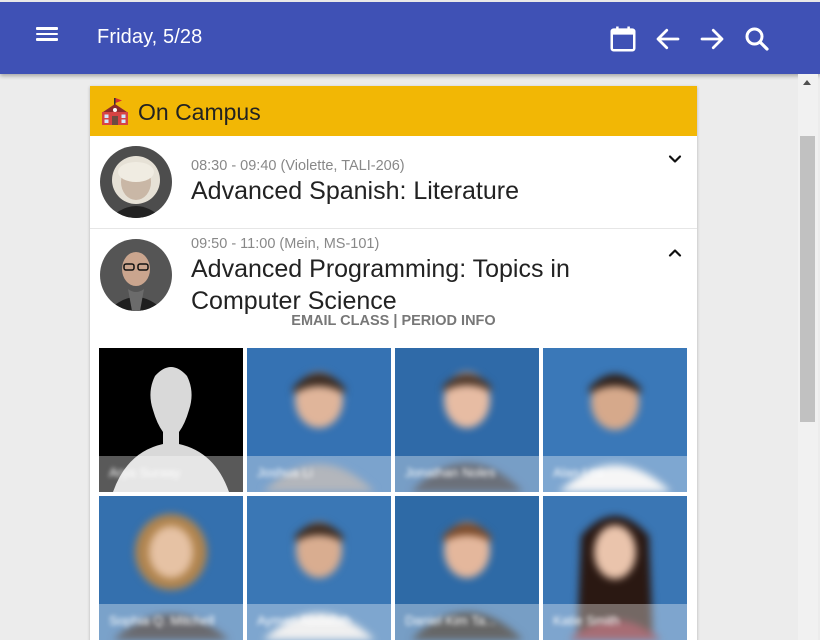 The height and width of the screenshot is (640, 820). I want to click on scrollbar, so click(808, 357).